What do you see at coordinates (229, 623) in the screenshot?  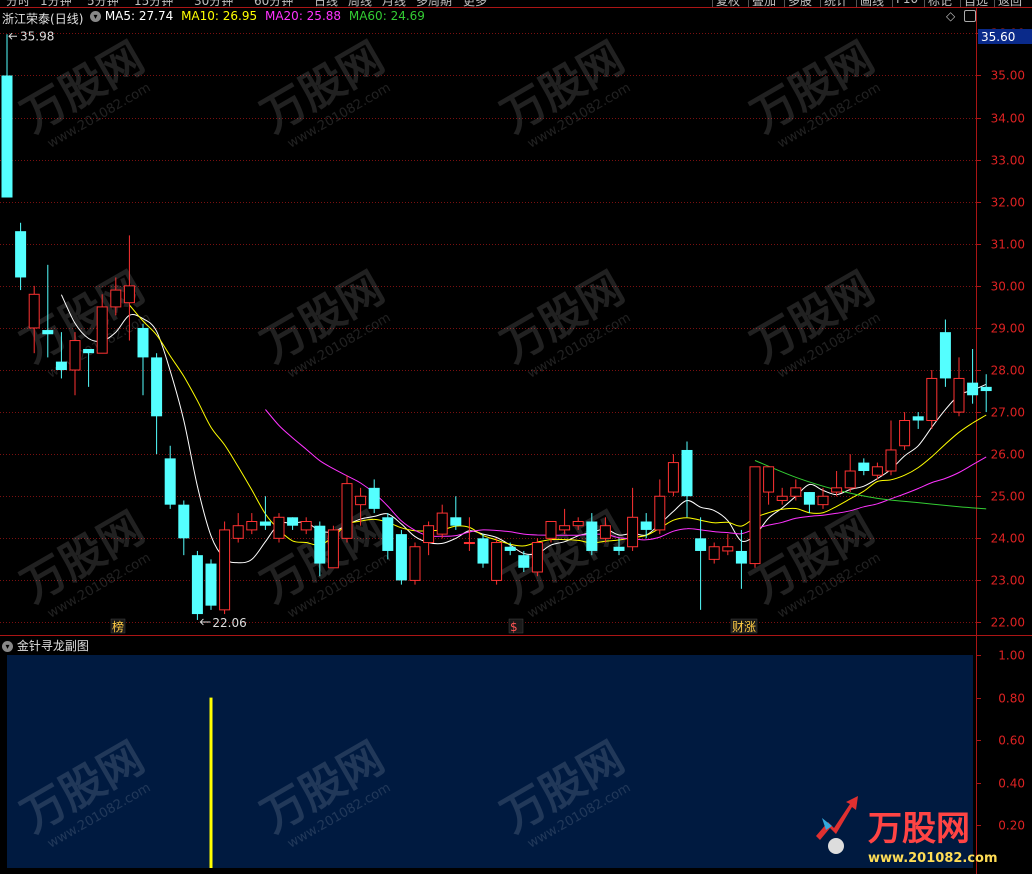 I see `low-price-label: 22.06` at bounding box center [229, 623].